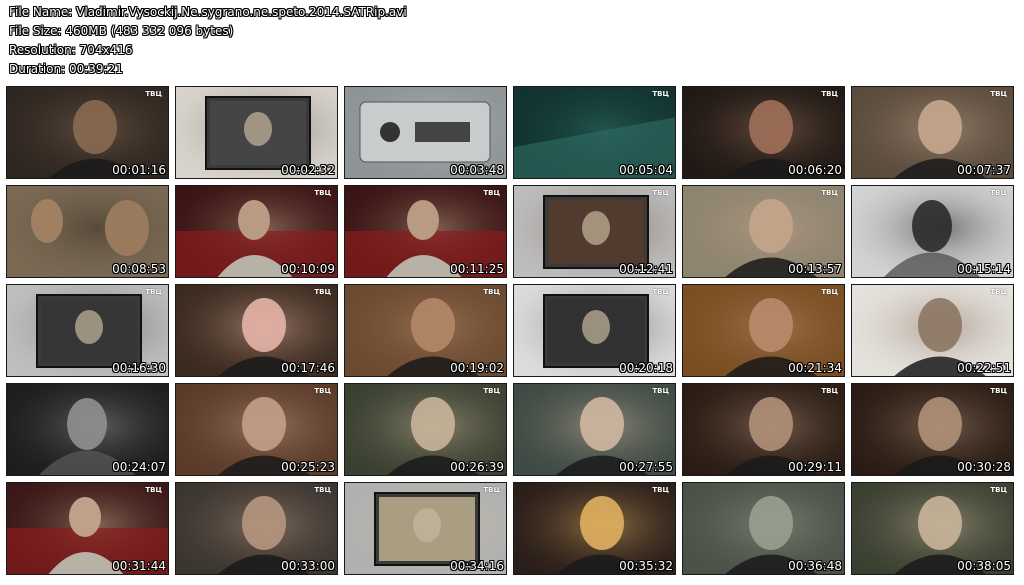 The height and width of the screenshot is (585, 1024). Describe the element at coordinates (984, 566) in the screenshot. I see `thumbnail-timestamp: 00:38:05` at that location.